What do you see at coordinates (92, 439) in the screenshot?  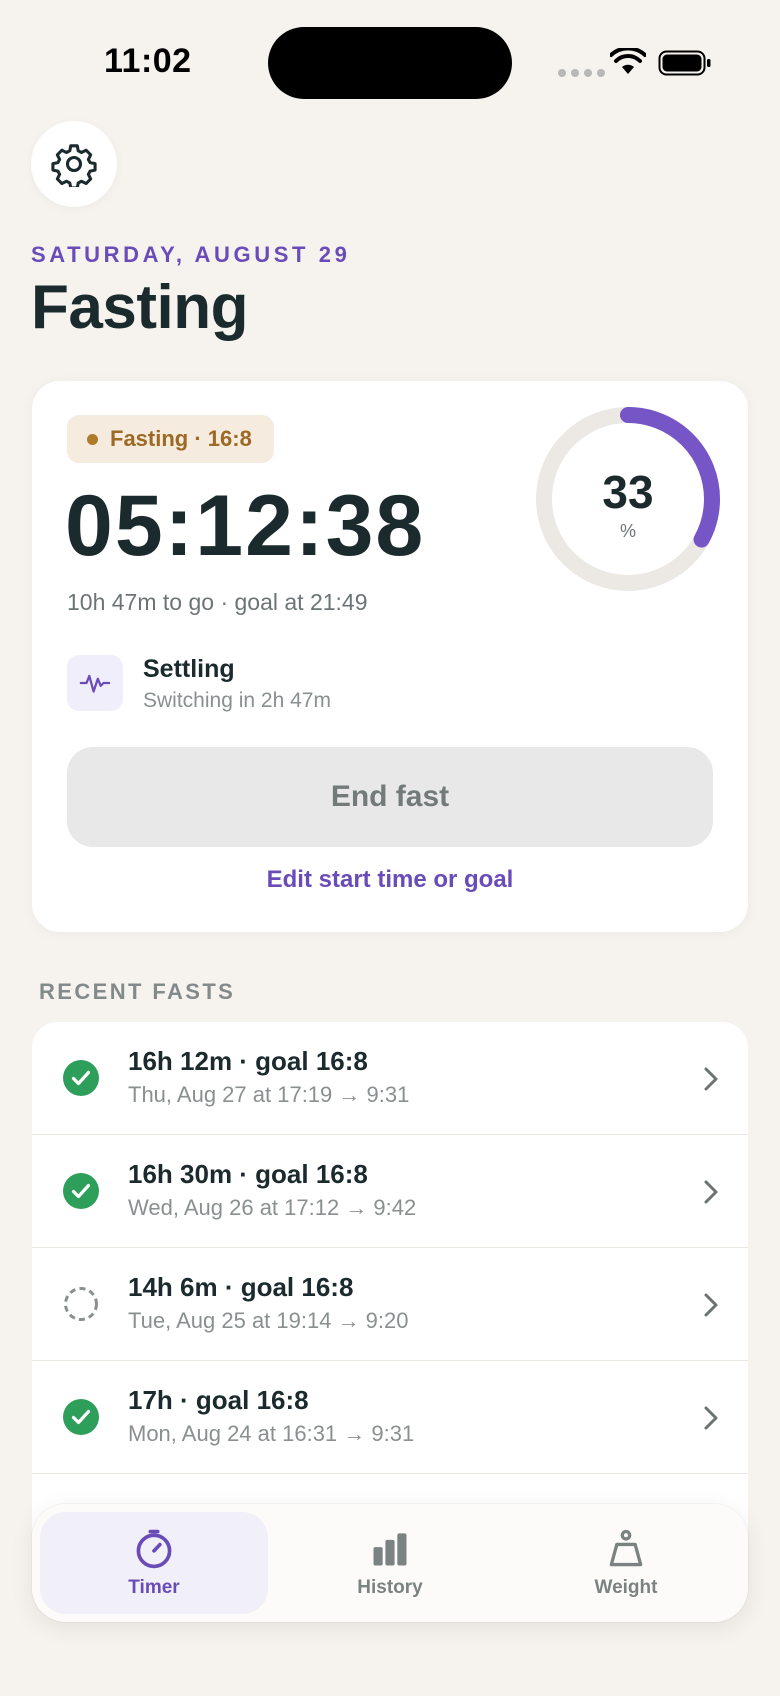 I see `status-dot` at bounding box center [92, 439].